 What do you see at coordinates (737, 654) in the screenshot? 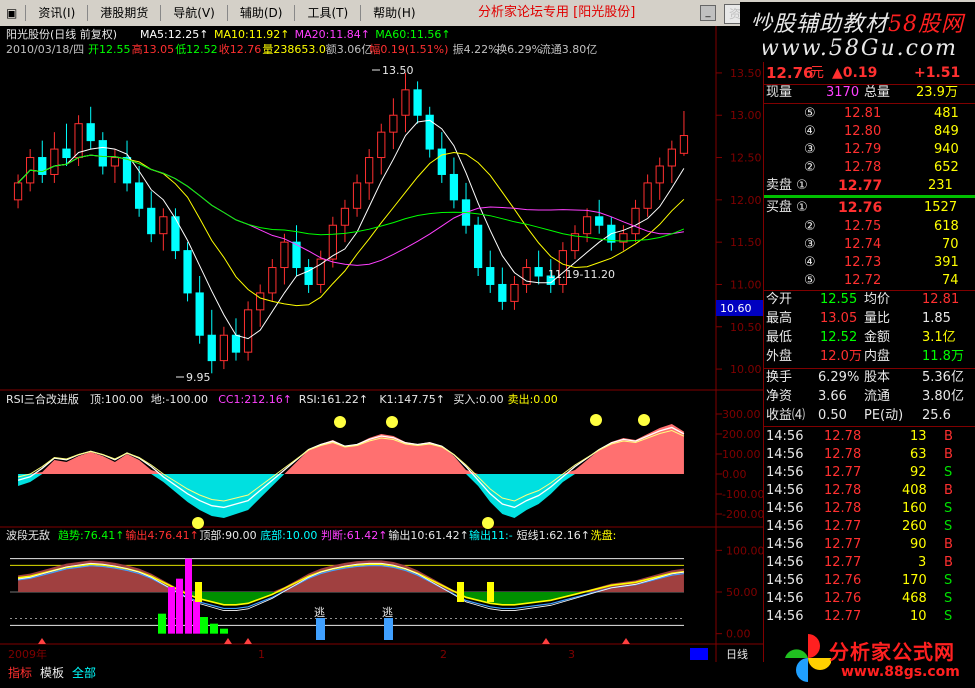
I see `period-label: 日线` at bounding box center [737, 654].